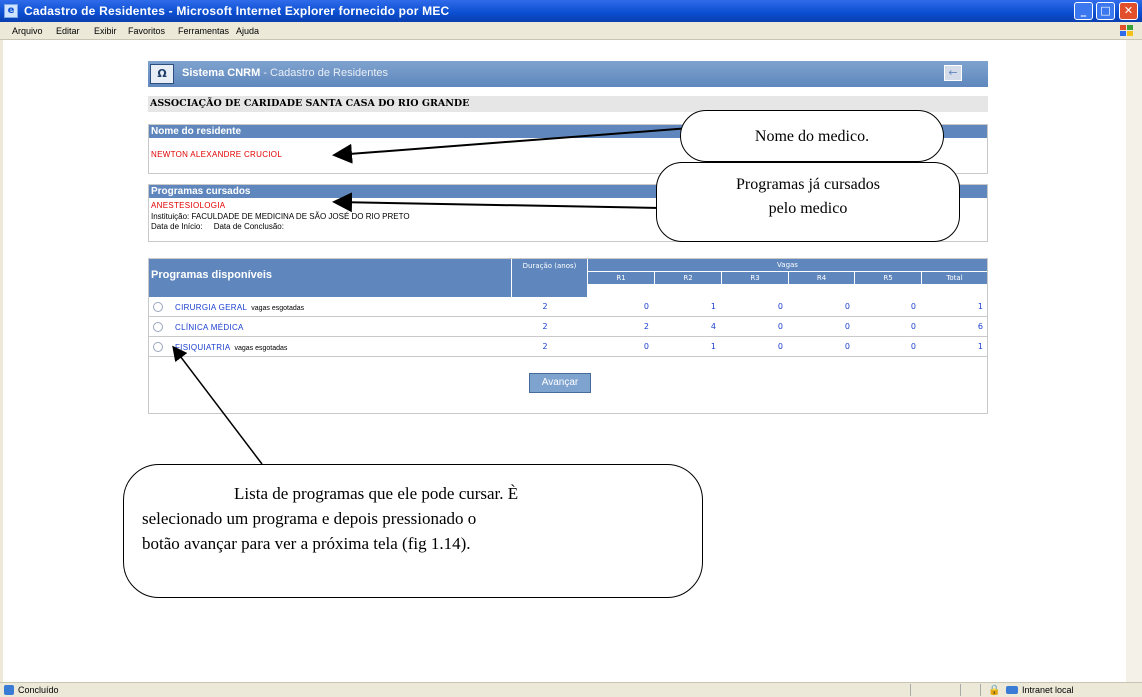 Image resolution: width=1142 pixels, height=697 pixels. I want to click on callout-courses-line1: Programas já cursados, so click(808, 184).